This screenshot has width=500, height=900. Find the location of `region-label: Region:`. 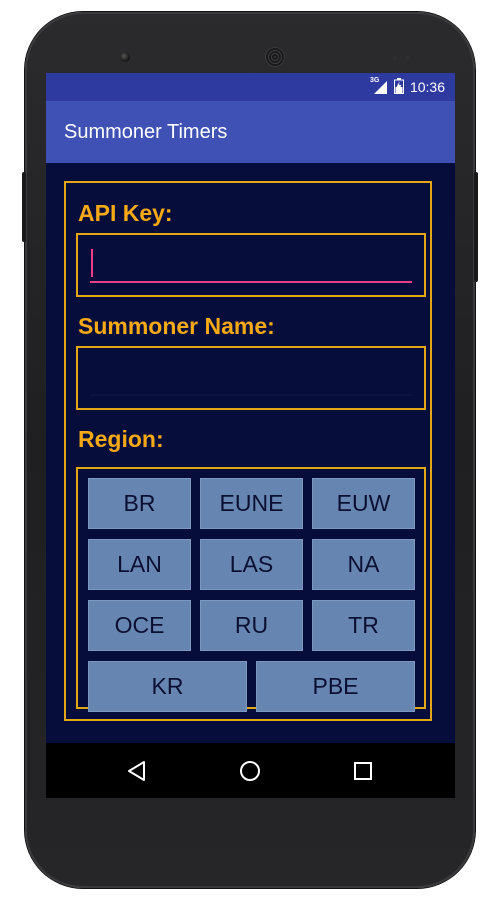

region-label: Region: is located at coordinates (121, 439).